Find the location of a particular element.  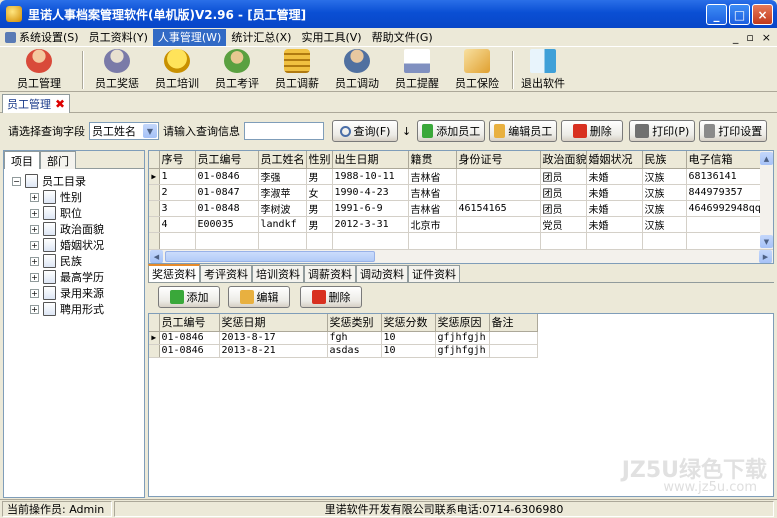

maximize-button: □ is located at coordinates (739, 14).